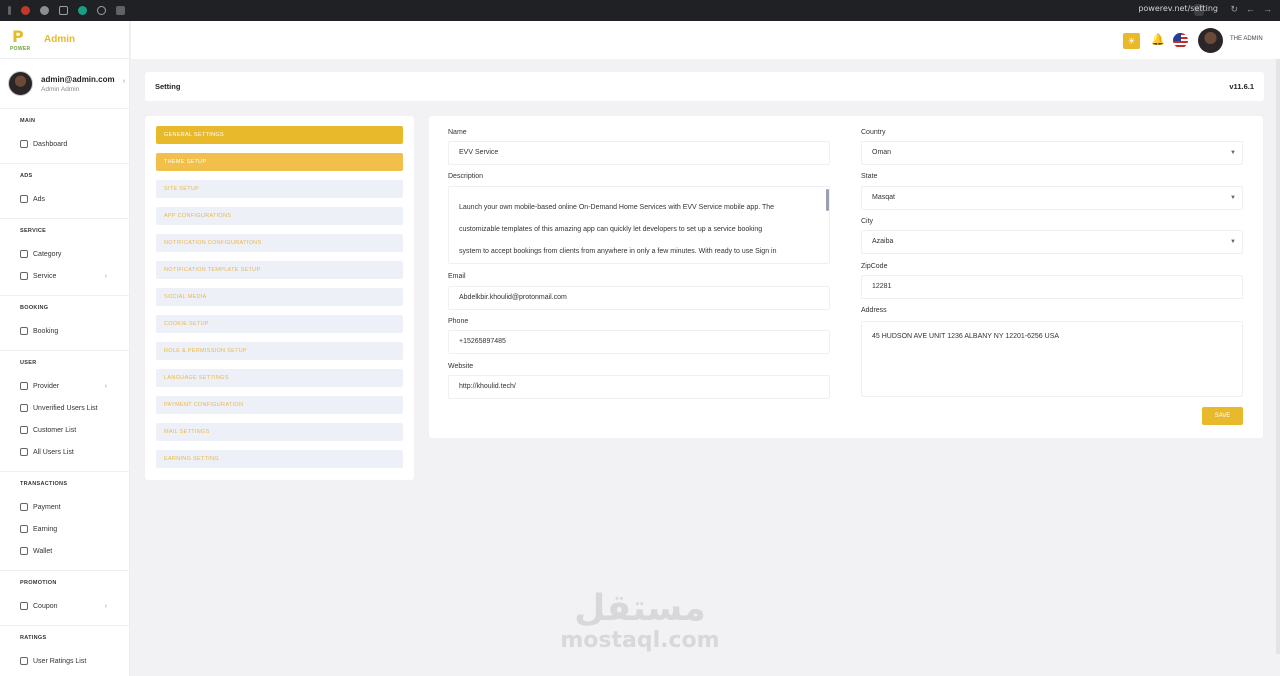 The width and height of the screenshot is (1280, 676). Describe the element at coordinates (64, 276) in the screenshot. I see `sidebar-item-service: Service ›` at that location.